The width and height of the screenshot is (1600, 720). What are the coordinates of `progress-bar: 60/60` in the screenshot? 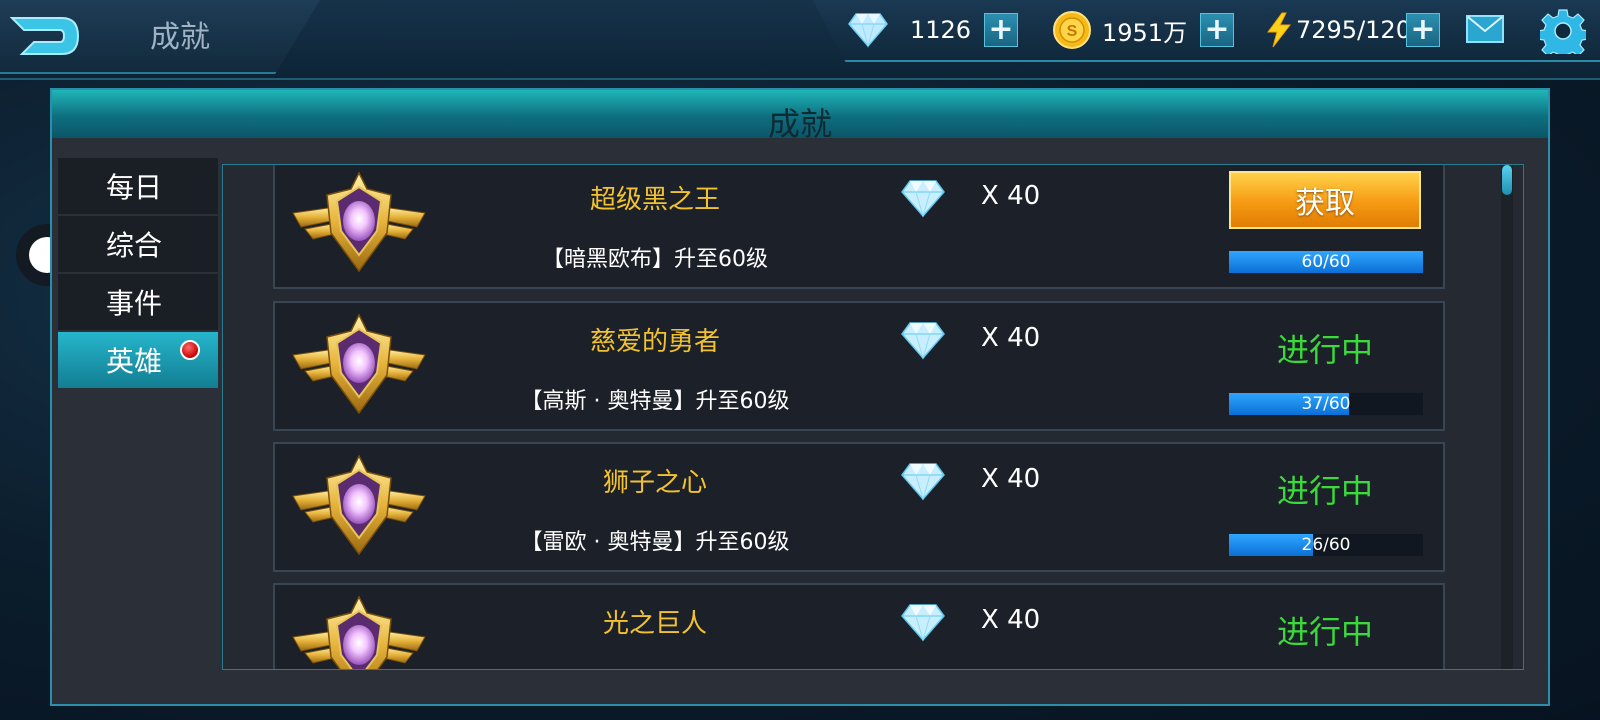 It's located at (1326, 262).